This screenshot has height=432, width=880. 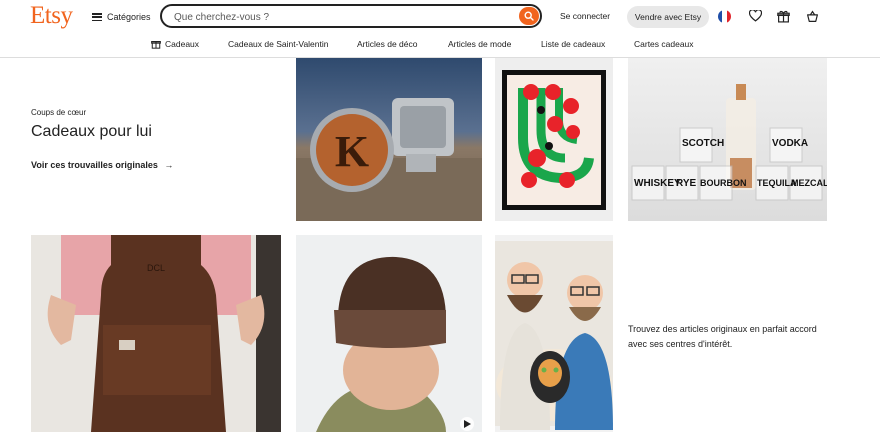 What do you see at coordinates (395, 344) in the screenshot?
I see `beanie-image` at bounding box center [395, 344].